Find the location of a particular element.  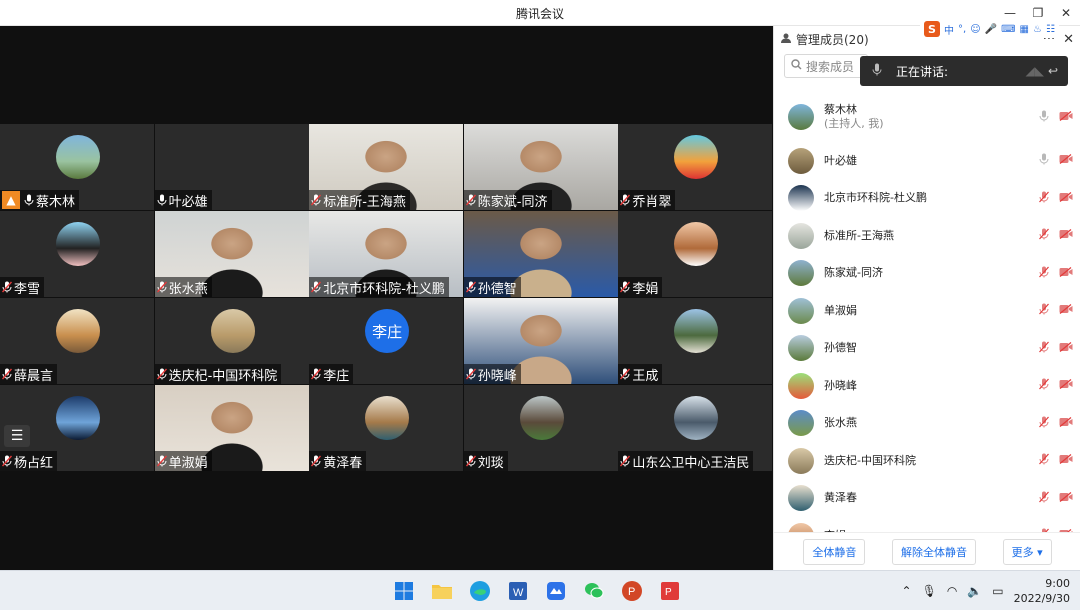

ime-keyboard-icon: ⌨ is located at coordinates (1008, 29).